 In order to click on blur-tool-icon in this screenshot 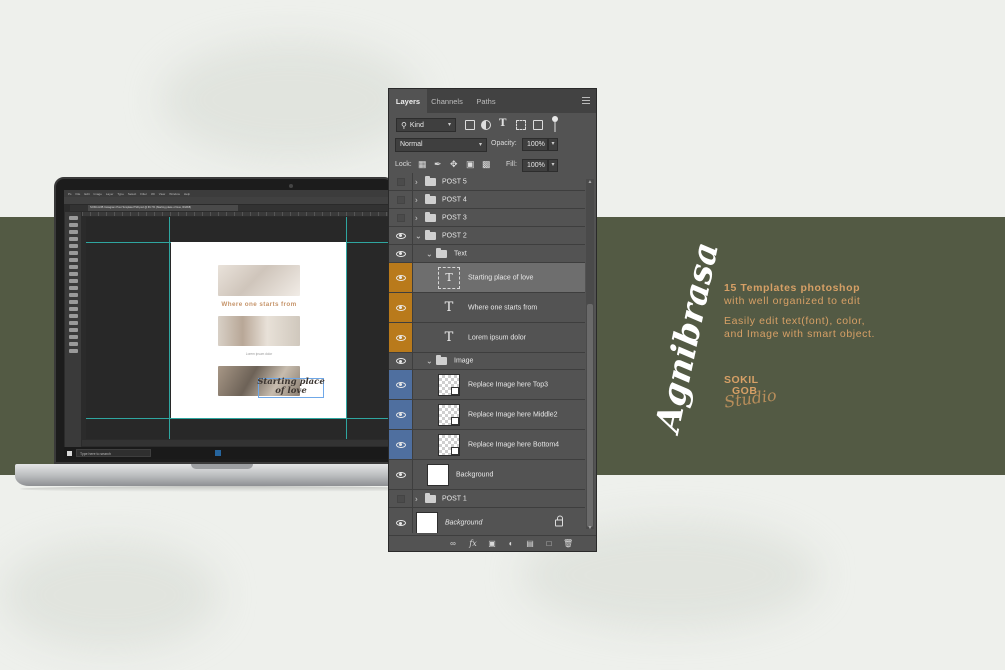, I will do `click(73, 302)`.